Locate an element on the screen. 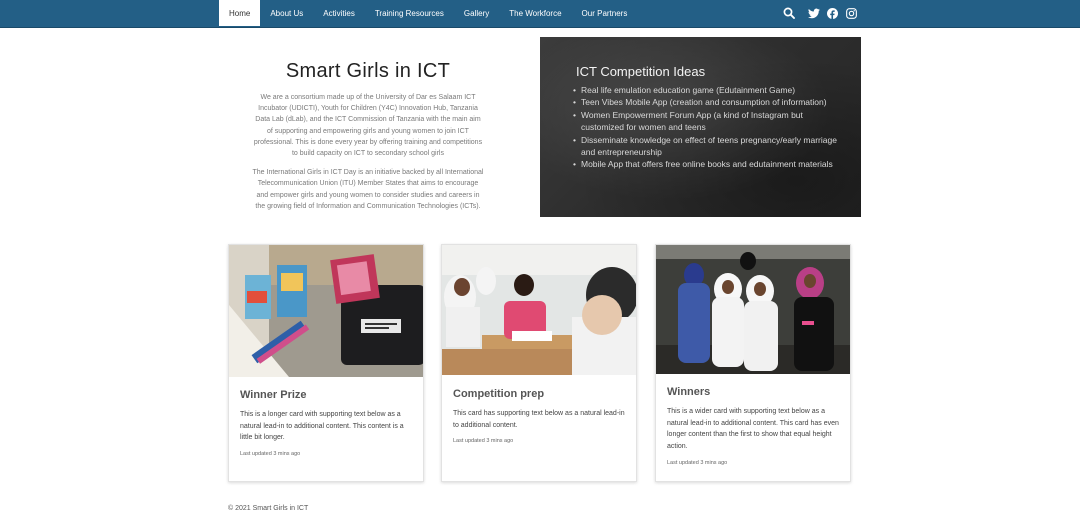  search-icon is located at coordinates (788, 13).